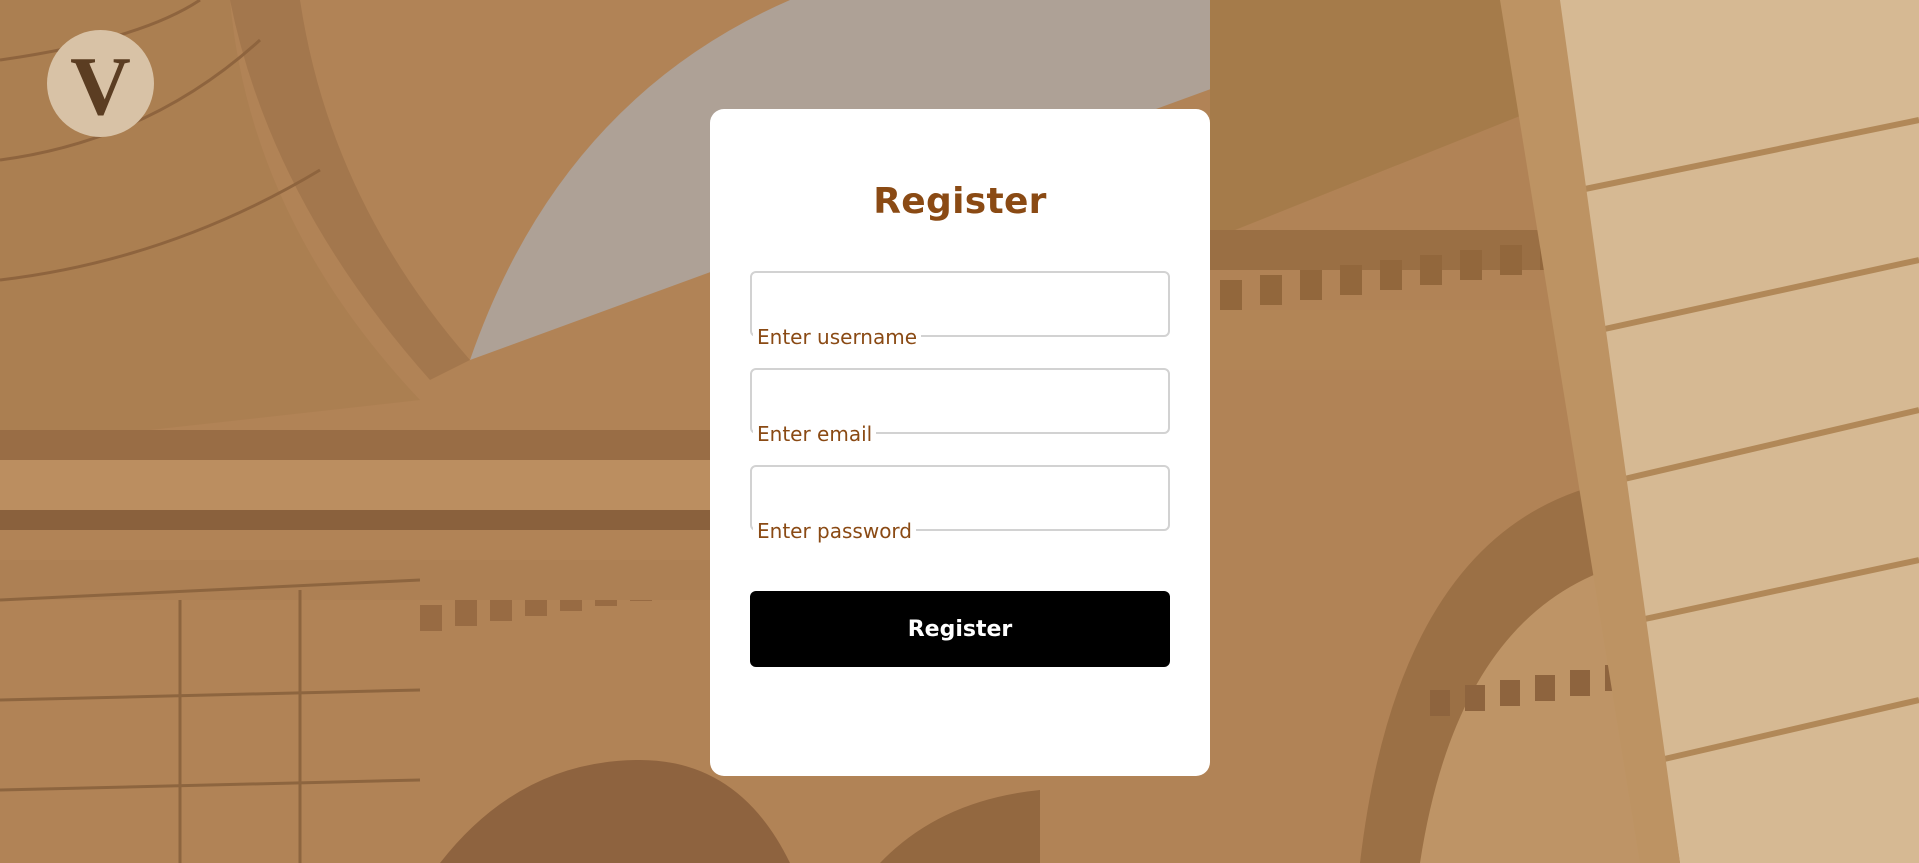 This screenshot has width=1919, height=863. Describe the element at coordinates (960, 629) in the screenshot. I see `register-button: Register` at that location.